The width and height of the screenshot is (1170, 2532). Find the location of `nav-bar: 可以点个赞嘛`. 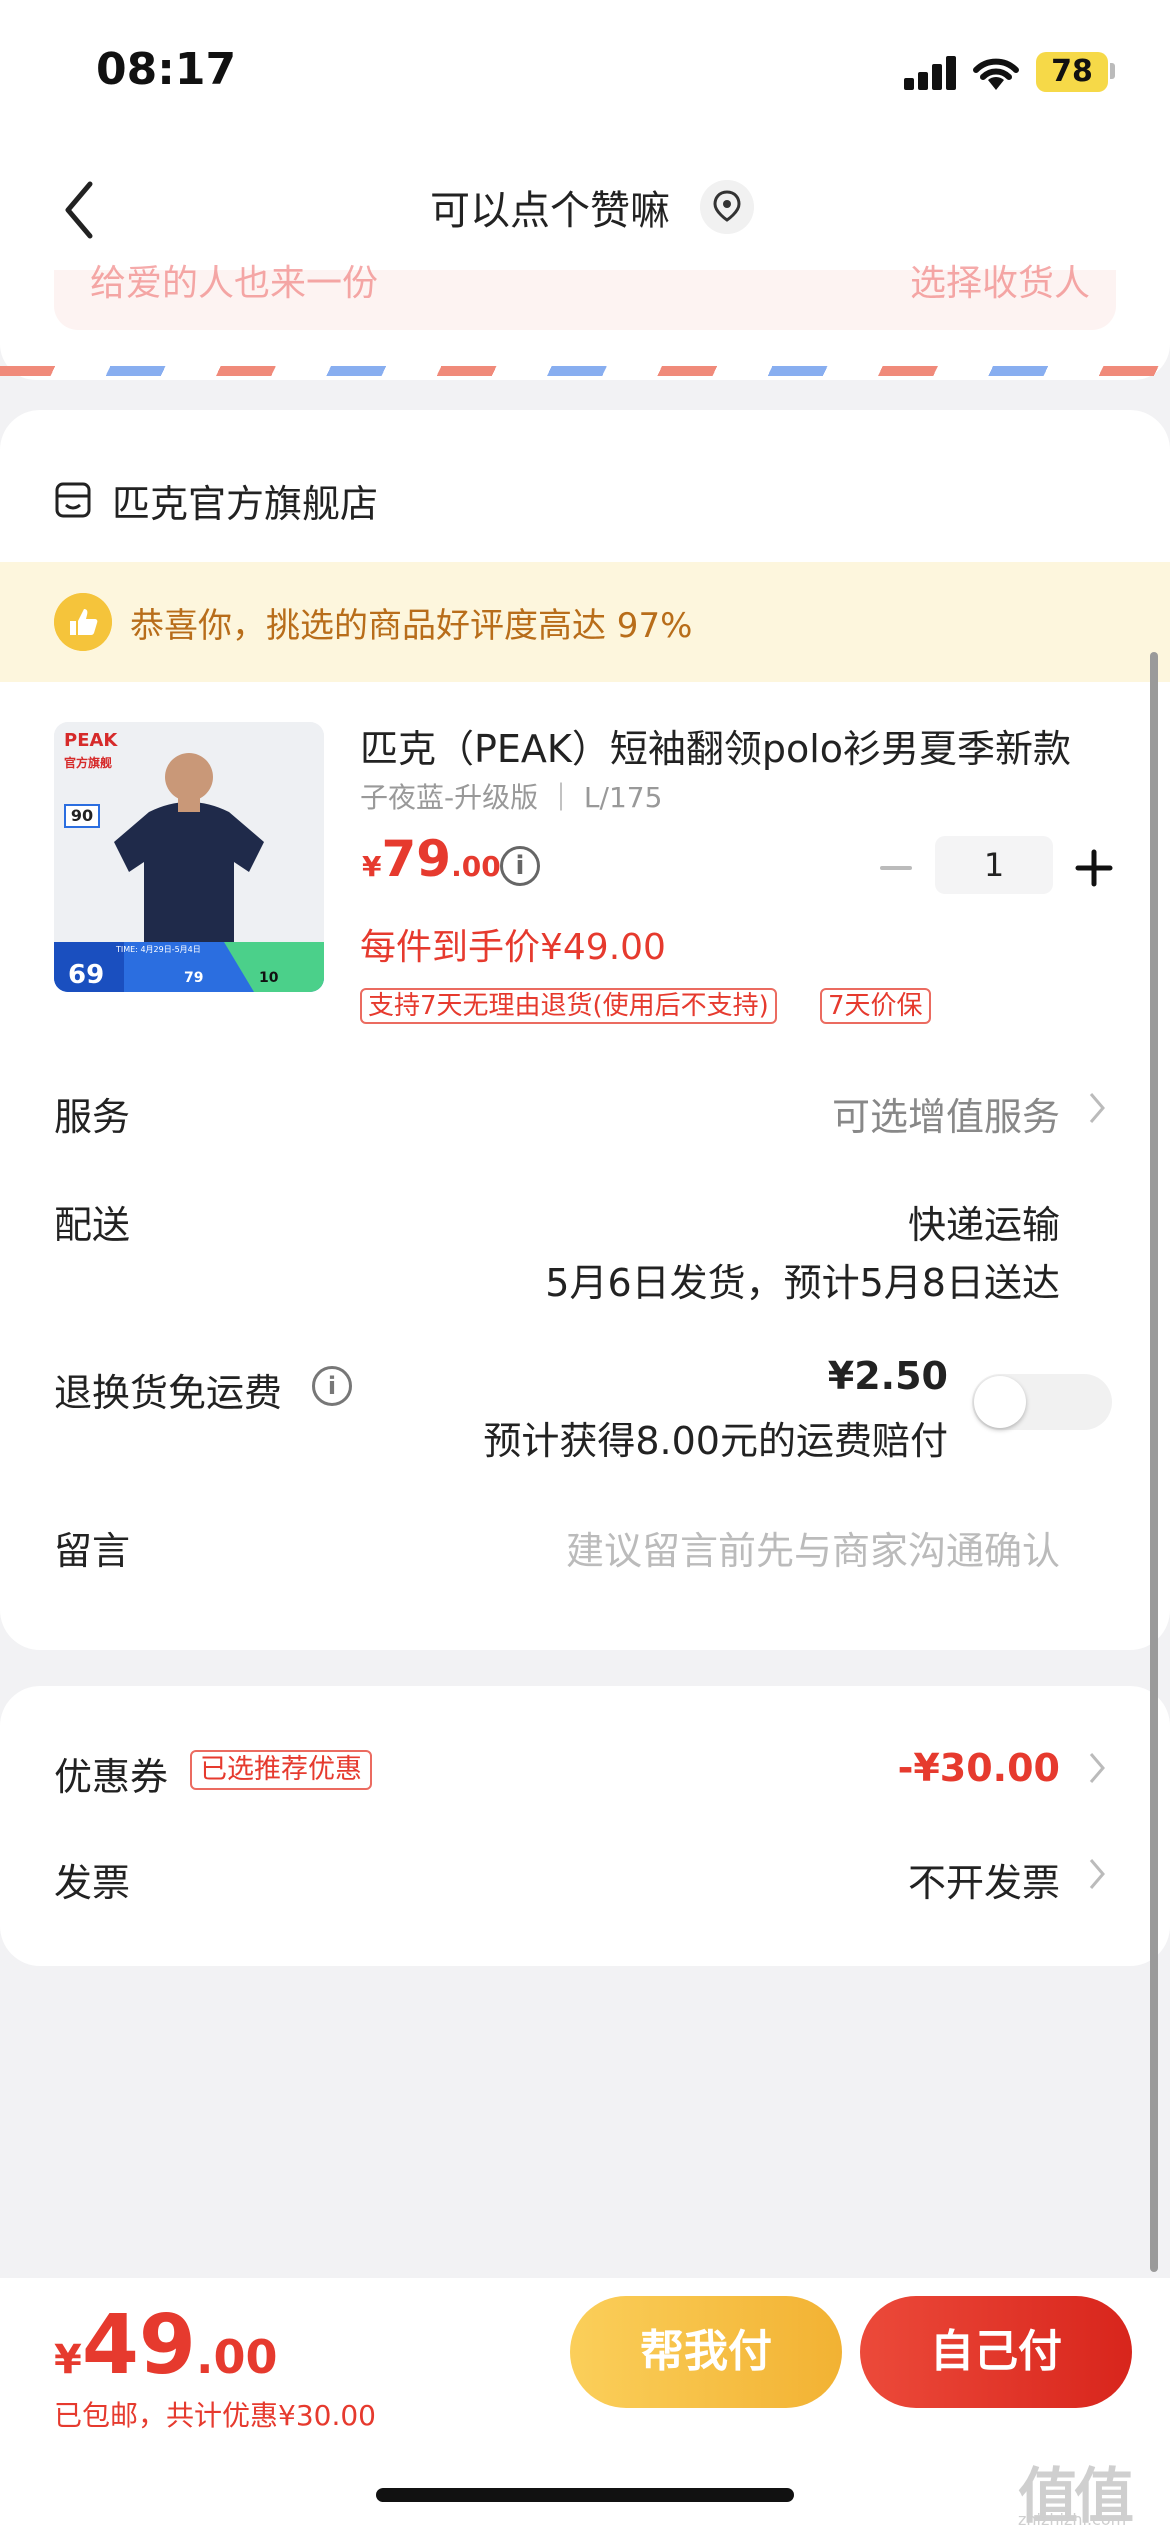

nav-bar: 可以点个赞嘛 is located at coordinates (585, 205).